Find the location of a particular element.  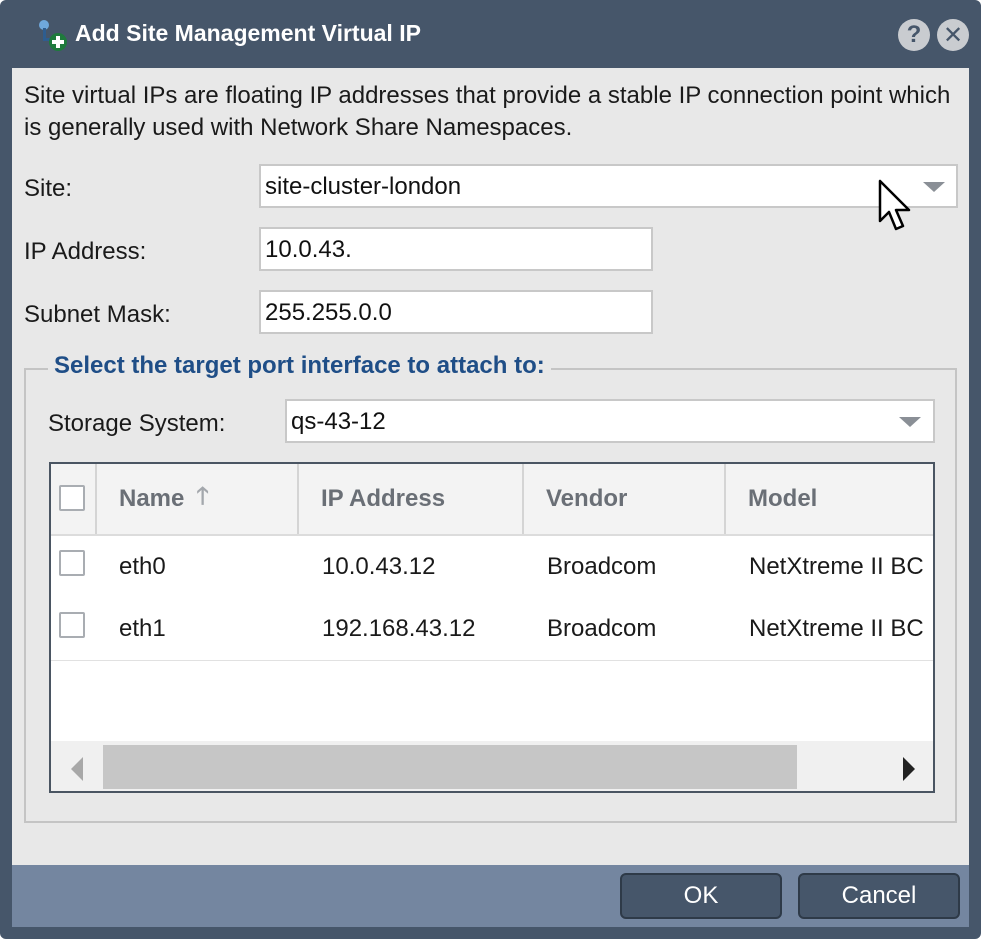

close-button: ✕ is located at coordinates (953, 35).